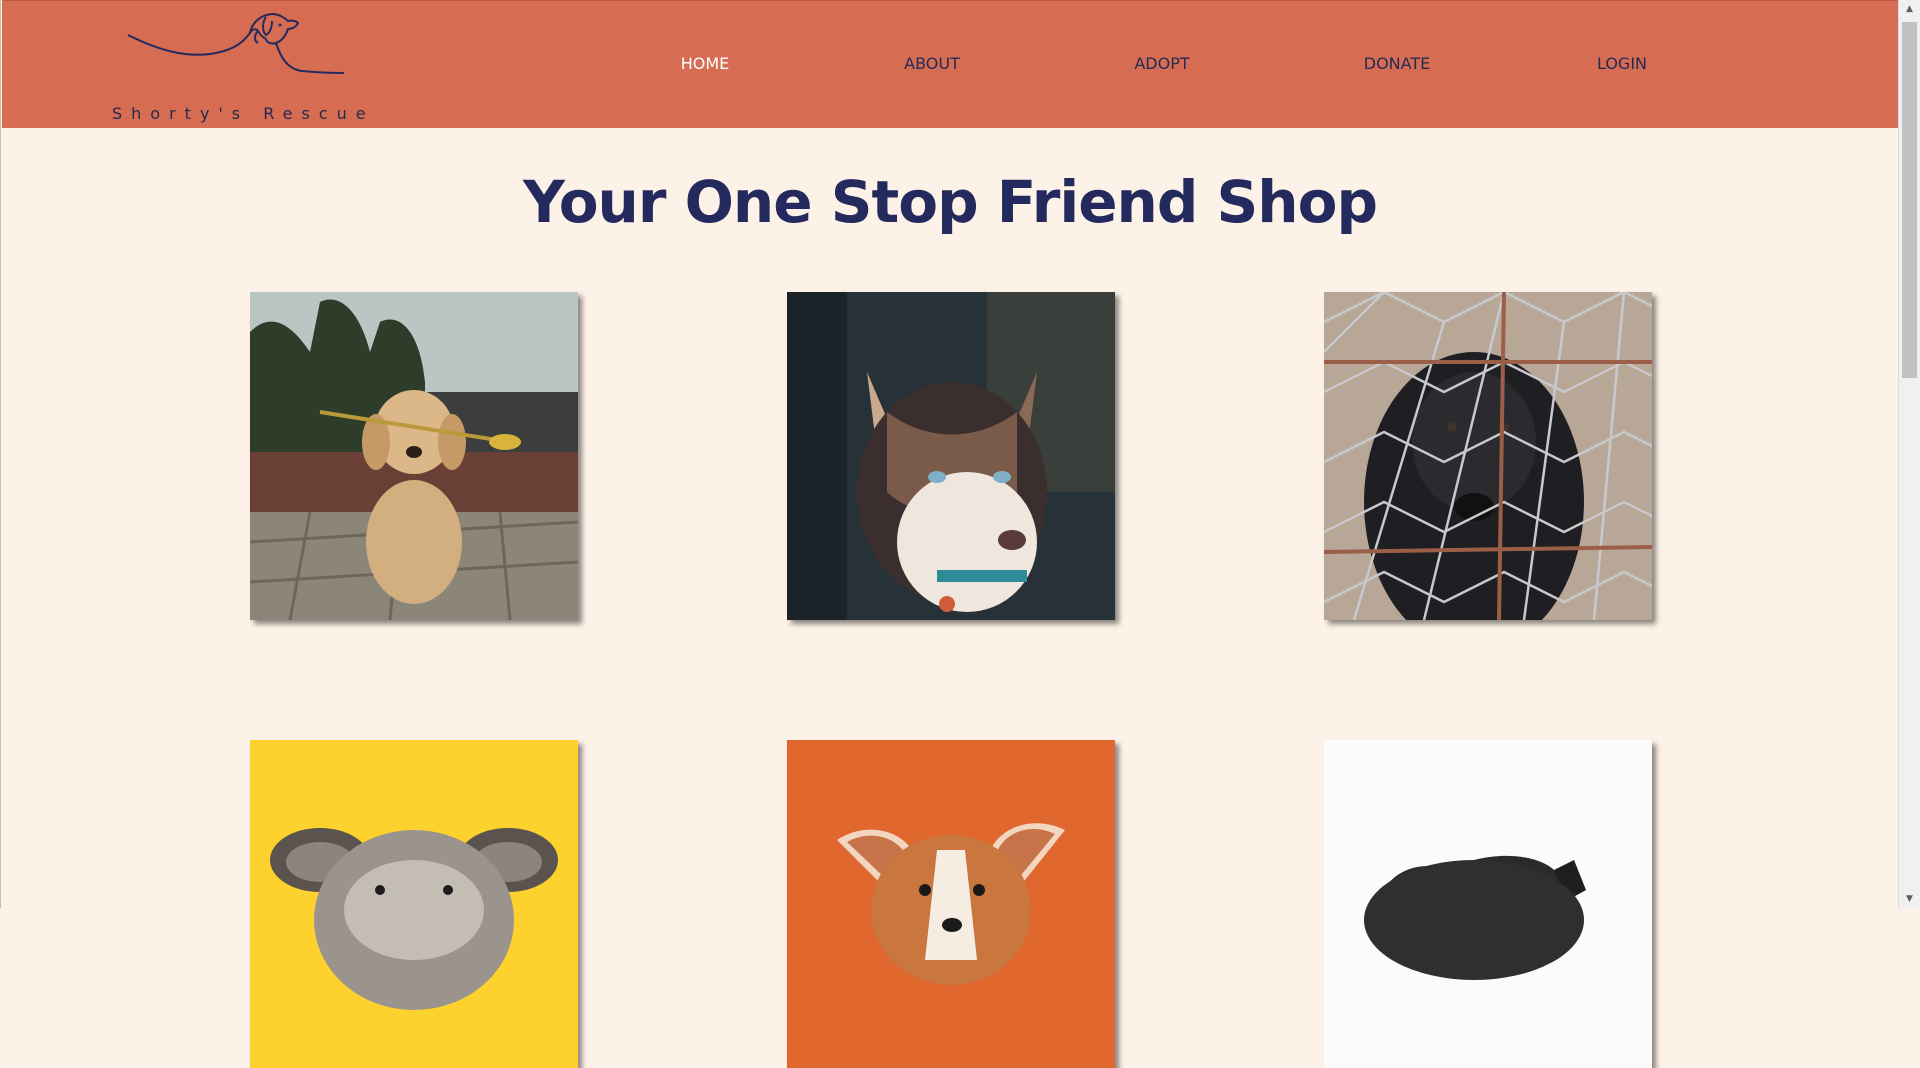 The height and width of the screenshot is (1068, 1920). What do you see at coordinates (951, 904) in the screenshot?
I see `corgi-on-orange-photo` at bounding box center [951, 904].